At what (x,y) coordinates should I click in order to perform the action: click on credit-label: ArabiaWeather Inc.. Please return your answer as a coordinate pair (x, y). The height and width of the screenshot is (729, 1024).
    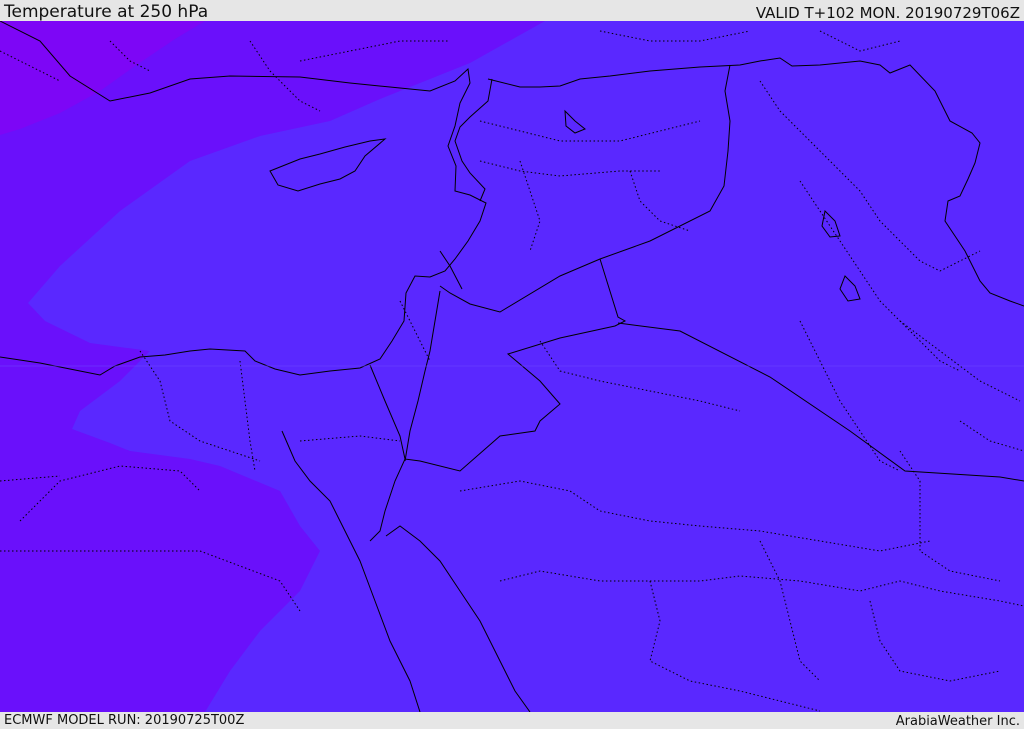
    Looking at the image, I should click on (957, 721).